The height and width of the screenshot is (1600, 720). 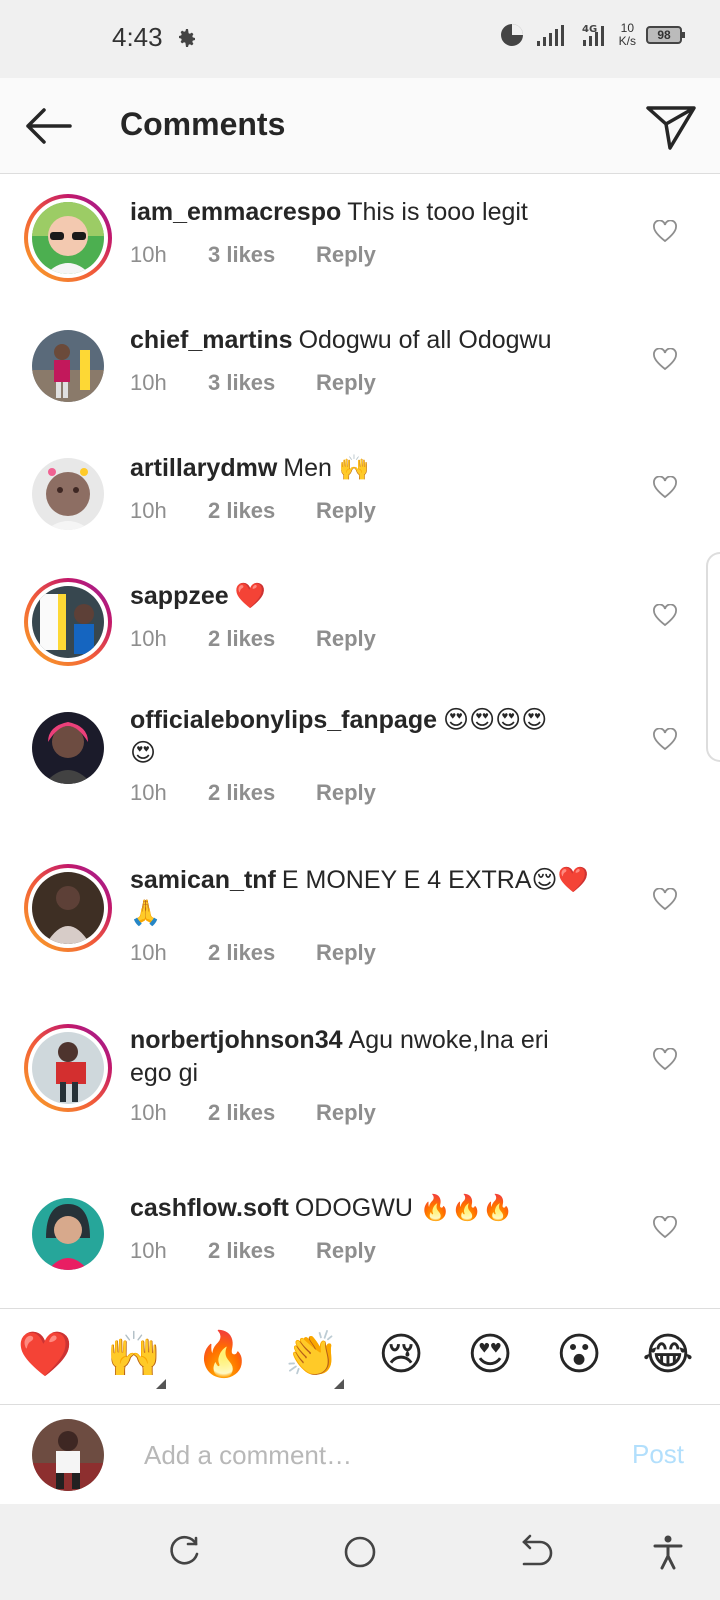 I want to click on comment-text: cashflow.soft ODOGWU 🔥🔥🔥, so click(x=375, y=1208).